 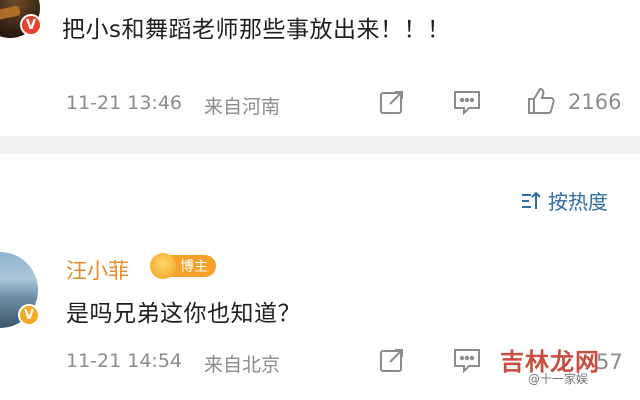 What do you see at coordinates (541, 101) in the screenshot?
I see `like-icon` at bounding box center [541, 101].